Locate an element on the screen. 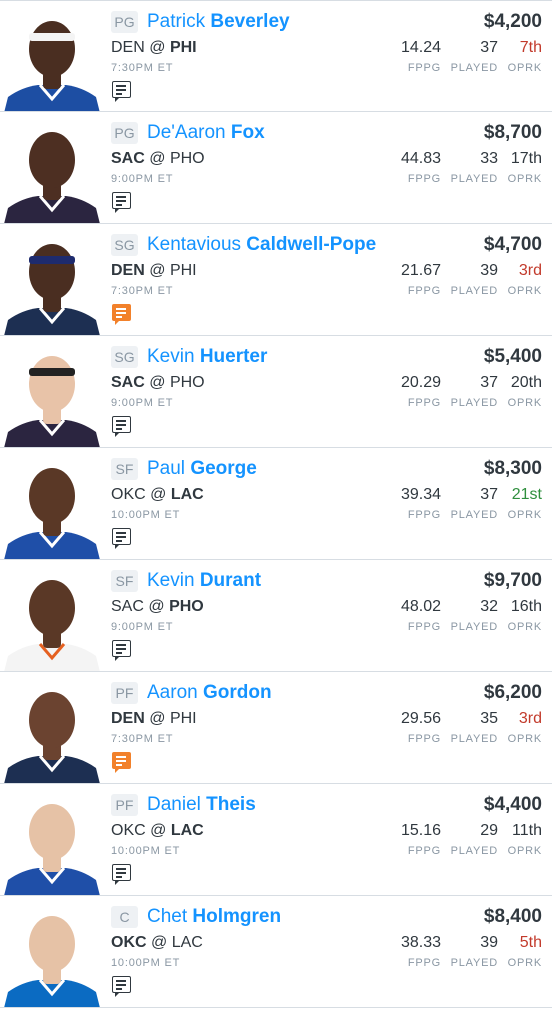  player-last-name: Beverley is located at coordinates (250, 21).